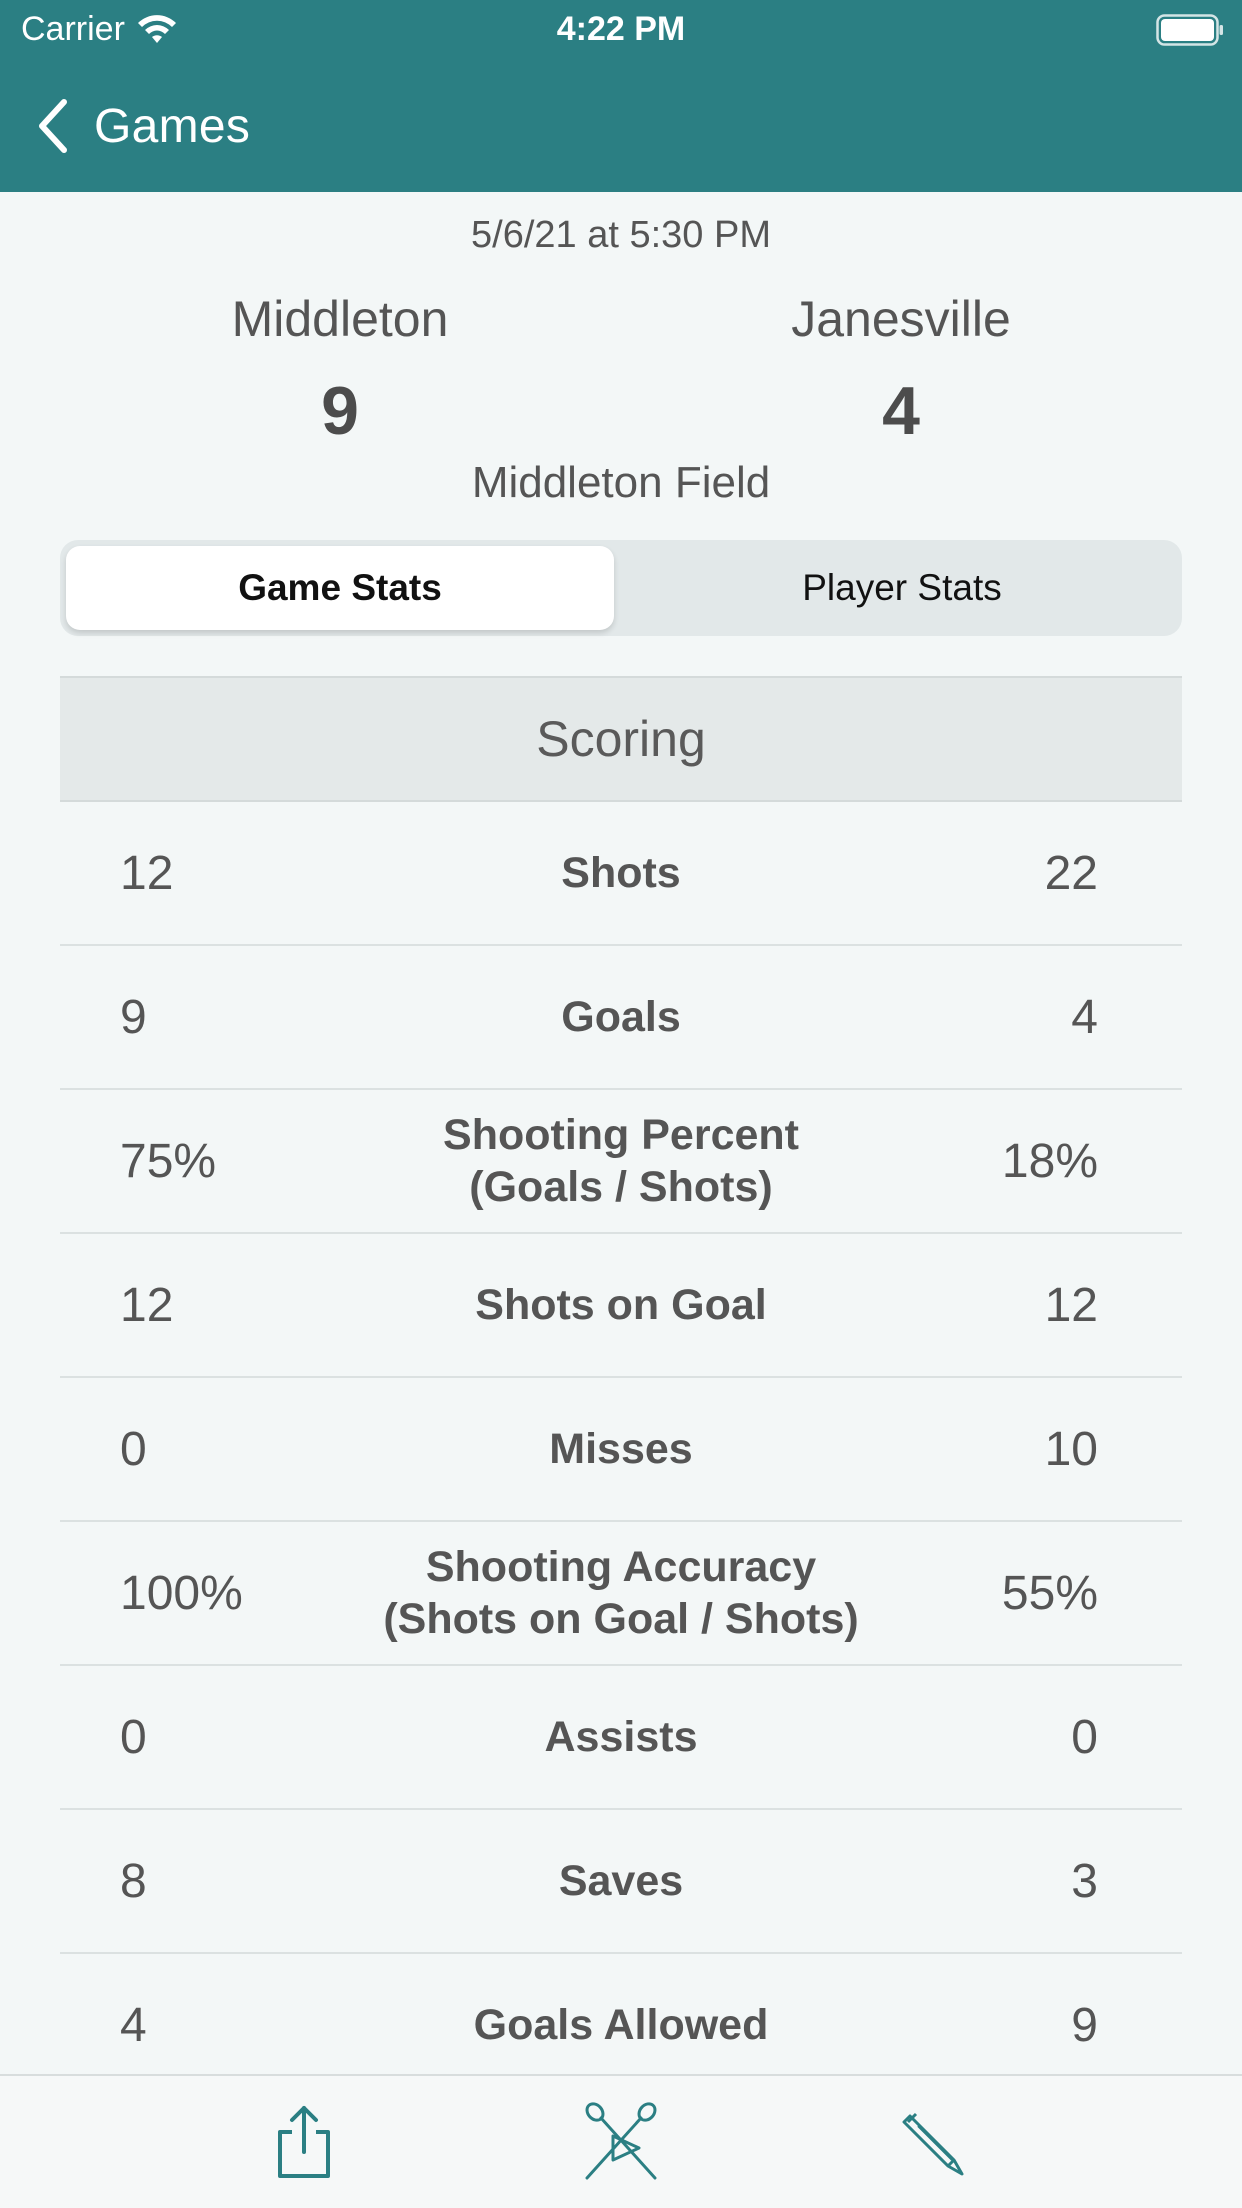  What do you see at coordinates (621, 235) in the screenshot?
I see `game-date: 5/6/21 at 5:30 PM` at bounding box center [621, 235].